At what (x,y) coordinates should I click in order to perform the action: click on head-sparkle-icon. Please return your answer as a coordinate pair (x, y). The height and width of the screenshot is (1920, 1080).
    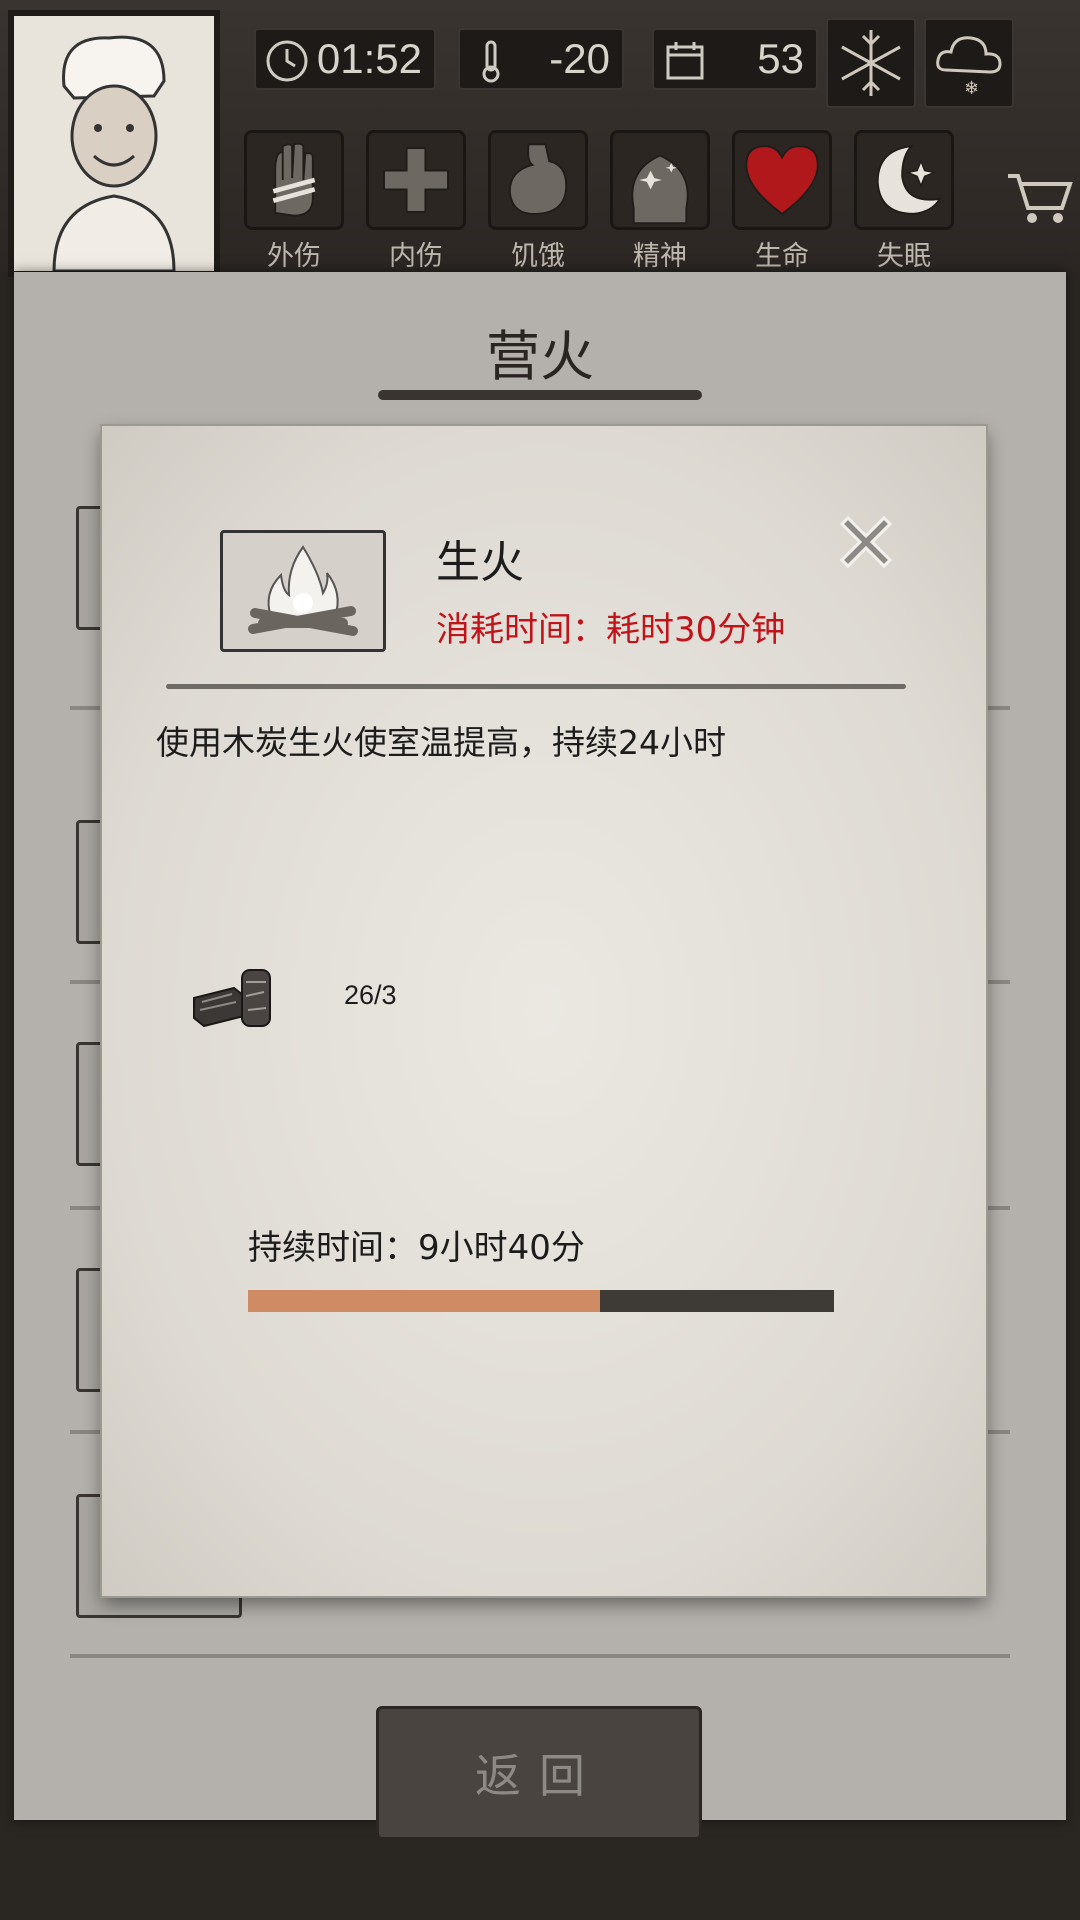
    Looking at the image, I should click on (660, 189).